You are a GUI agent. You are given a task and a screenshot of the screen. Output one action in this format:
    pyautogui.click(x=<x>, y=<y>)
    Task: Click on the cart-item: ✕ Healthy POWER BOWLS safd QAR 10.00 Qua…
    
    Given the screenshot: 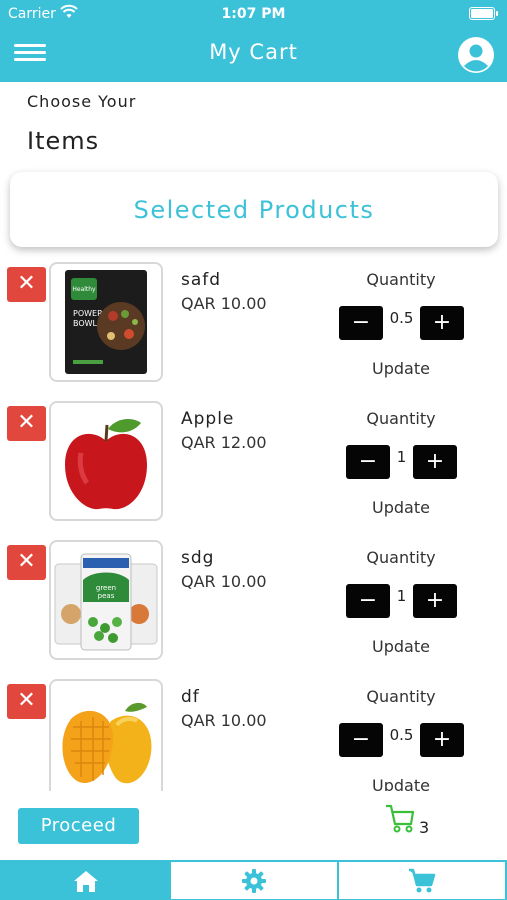 What is the action you would take?
    pyautogui.click(x=253, y=322)
    